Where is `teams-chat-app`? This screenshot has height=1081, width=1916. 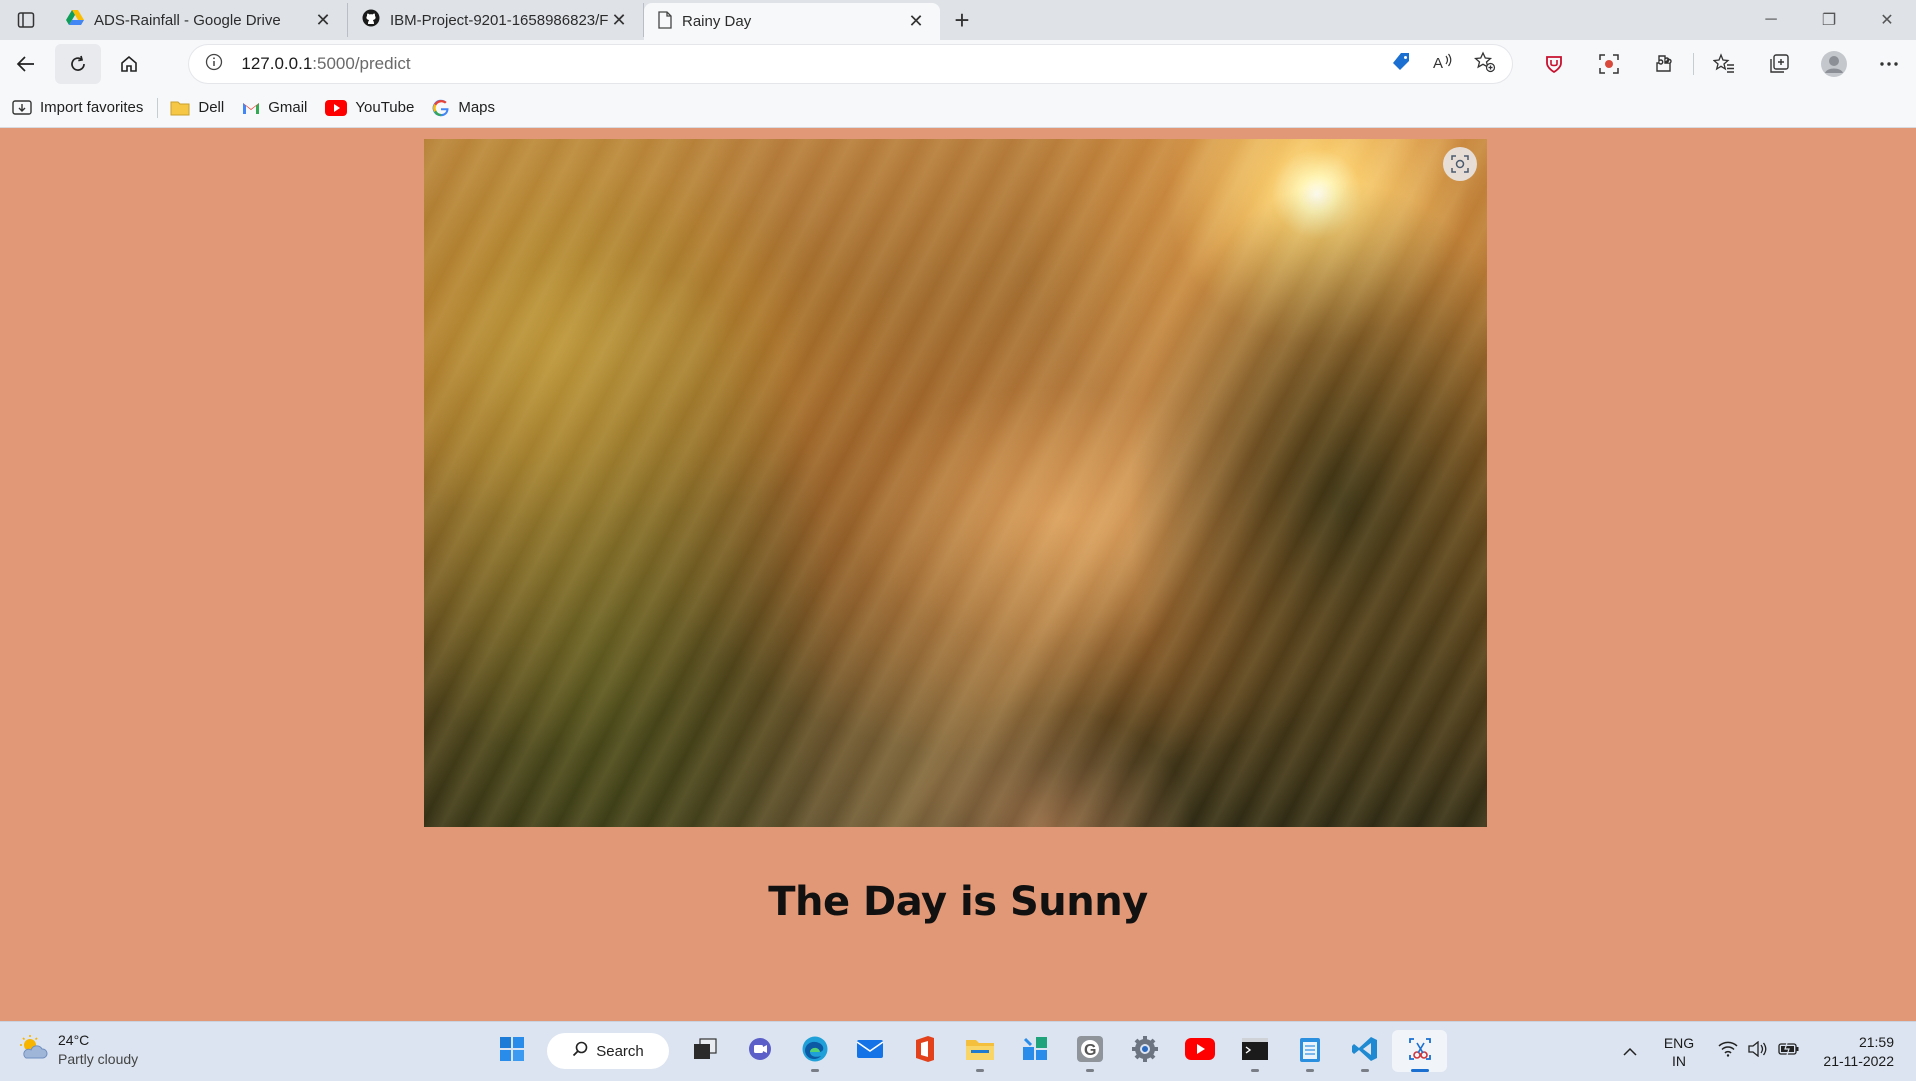 teams-chat-app is located at coordinates (759, 1051).